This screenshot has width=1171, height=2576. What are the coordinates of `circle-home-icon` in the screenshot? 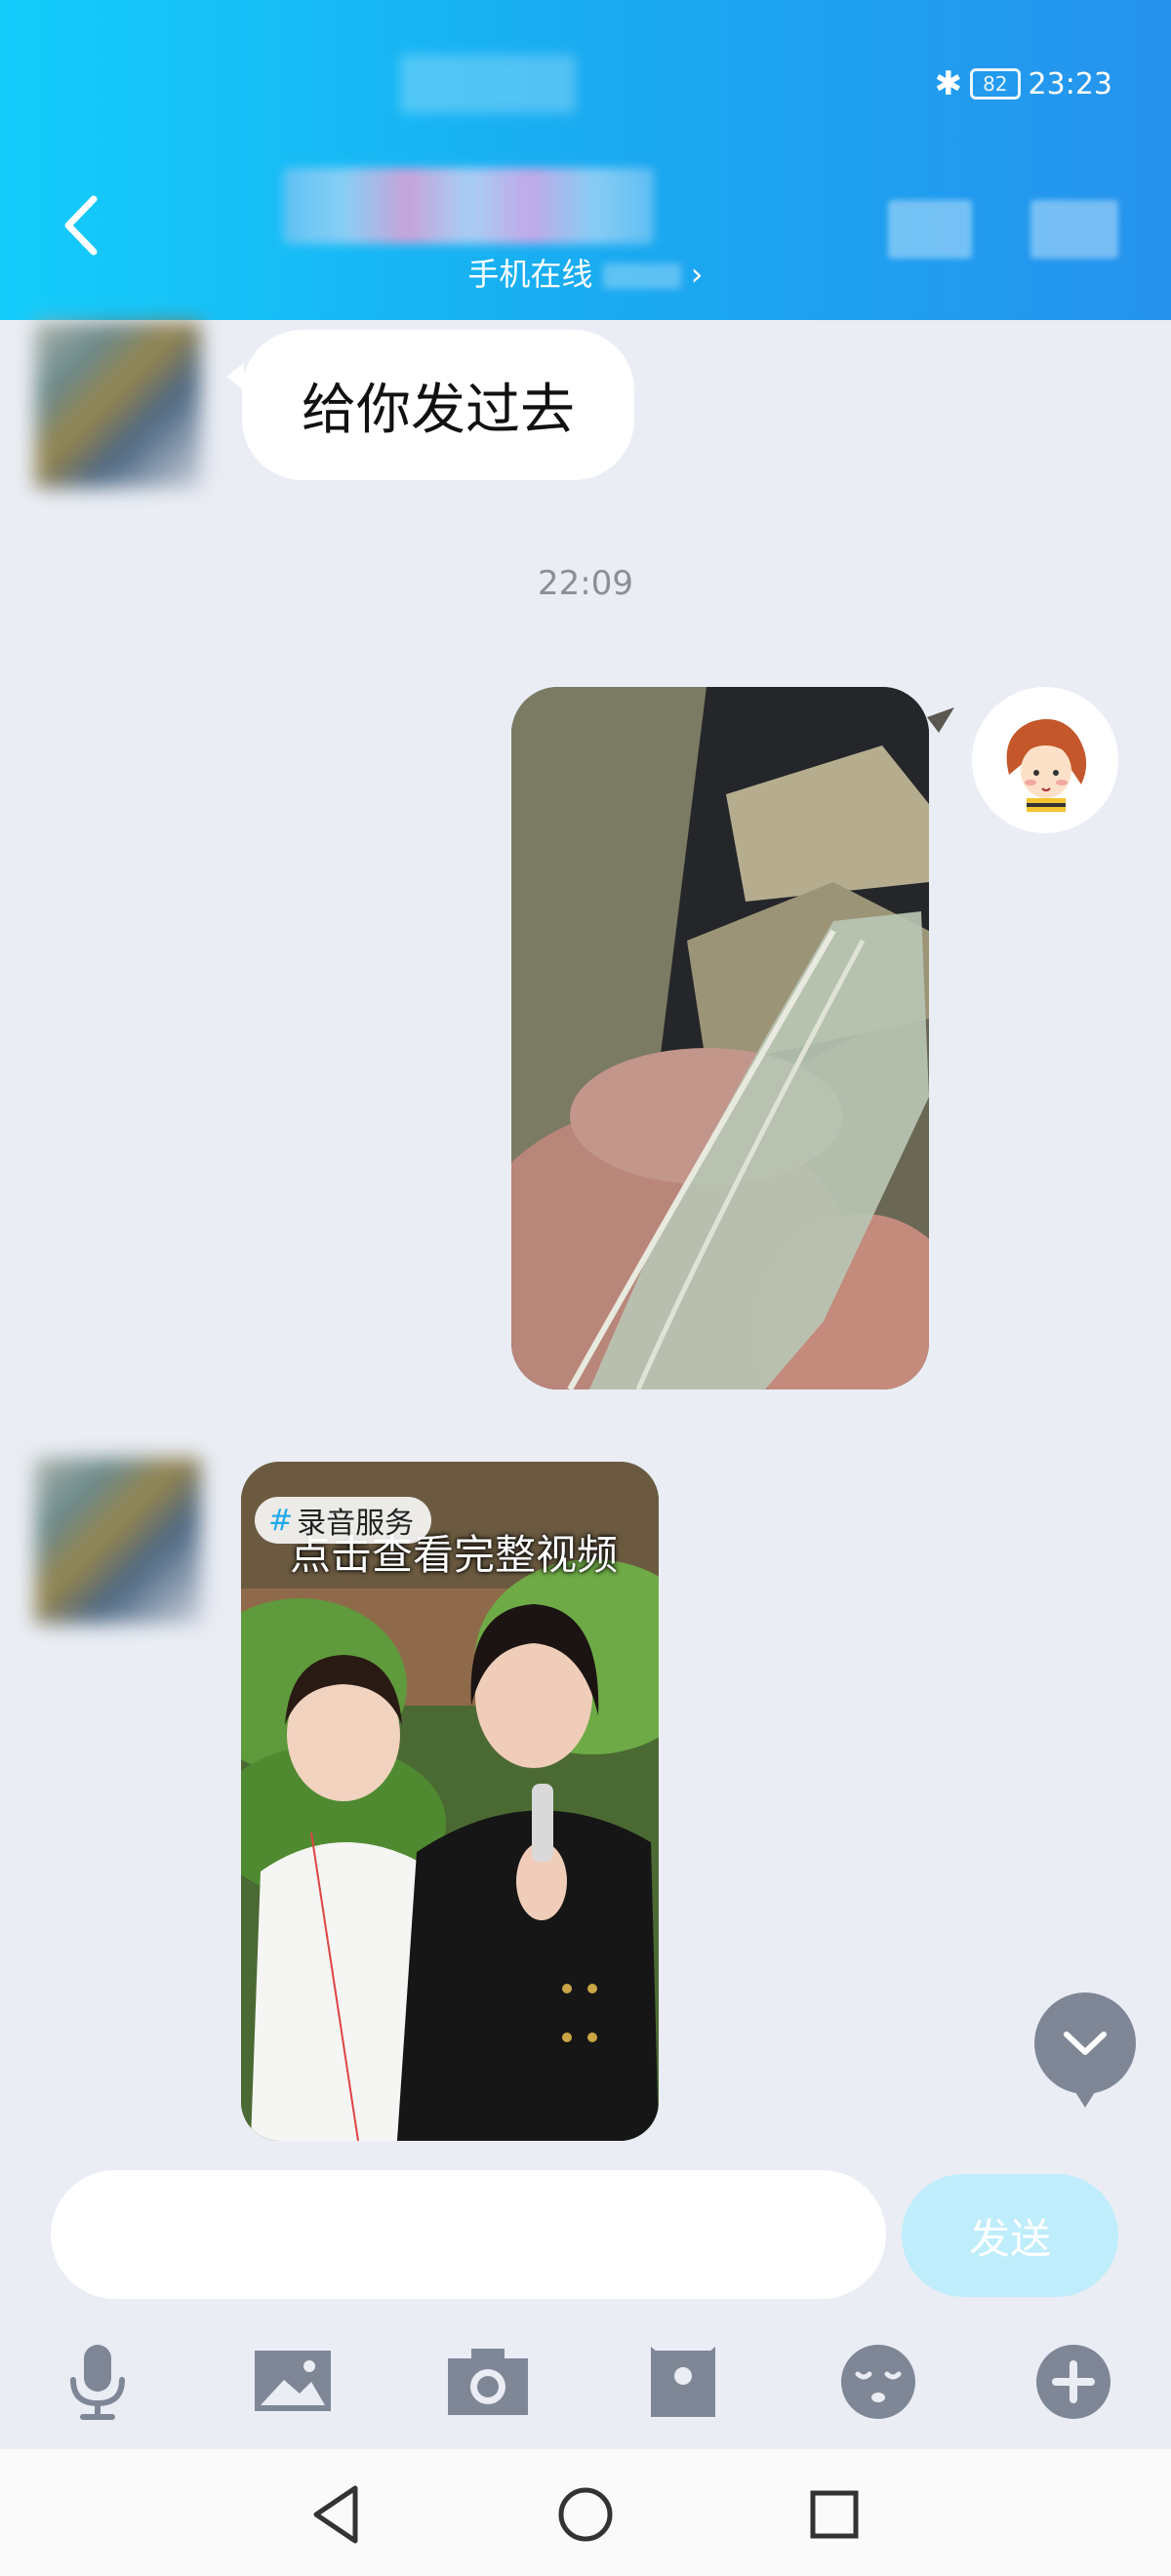 It's located at (585, 2514).